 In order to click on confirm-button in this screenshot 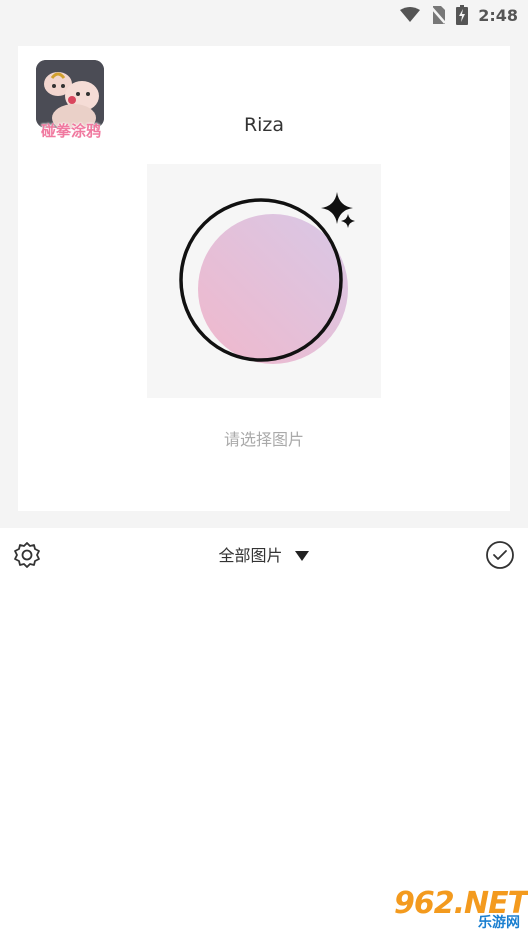, I will do `click(500, 555)`.